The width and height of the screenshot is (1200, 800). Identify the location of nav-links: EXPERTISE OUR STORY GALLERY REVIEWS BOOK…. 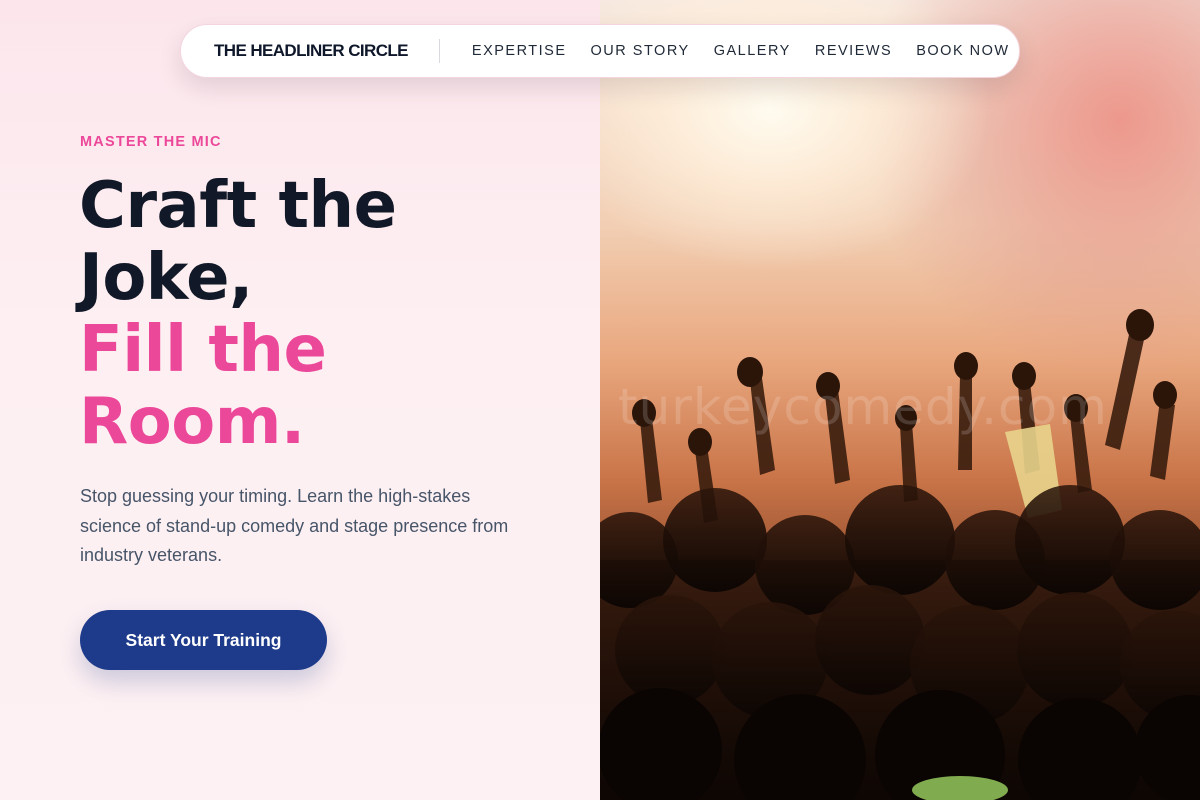
(741, 51).